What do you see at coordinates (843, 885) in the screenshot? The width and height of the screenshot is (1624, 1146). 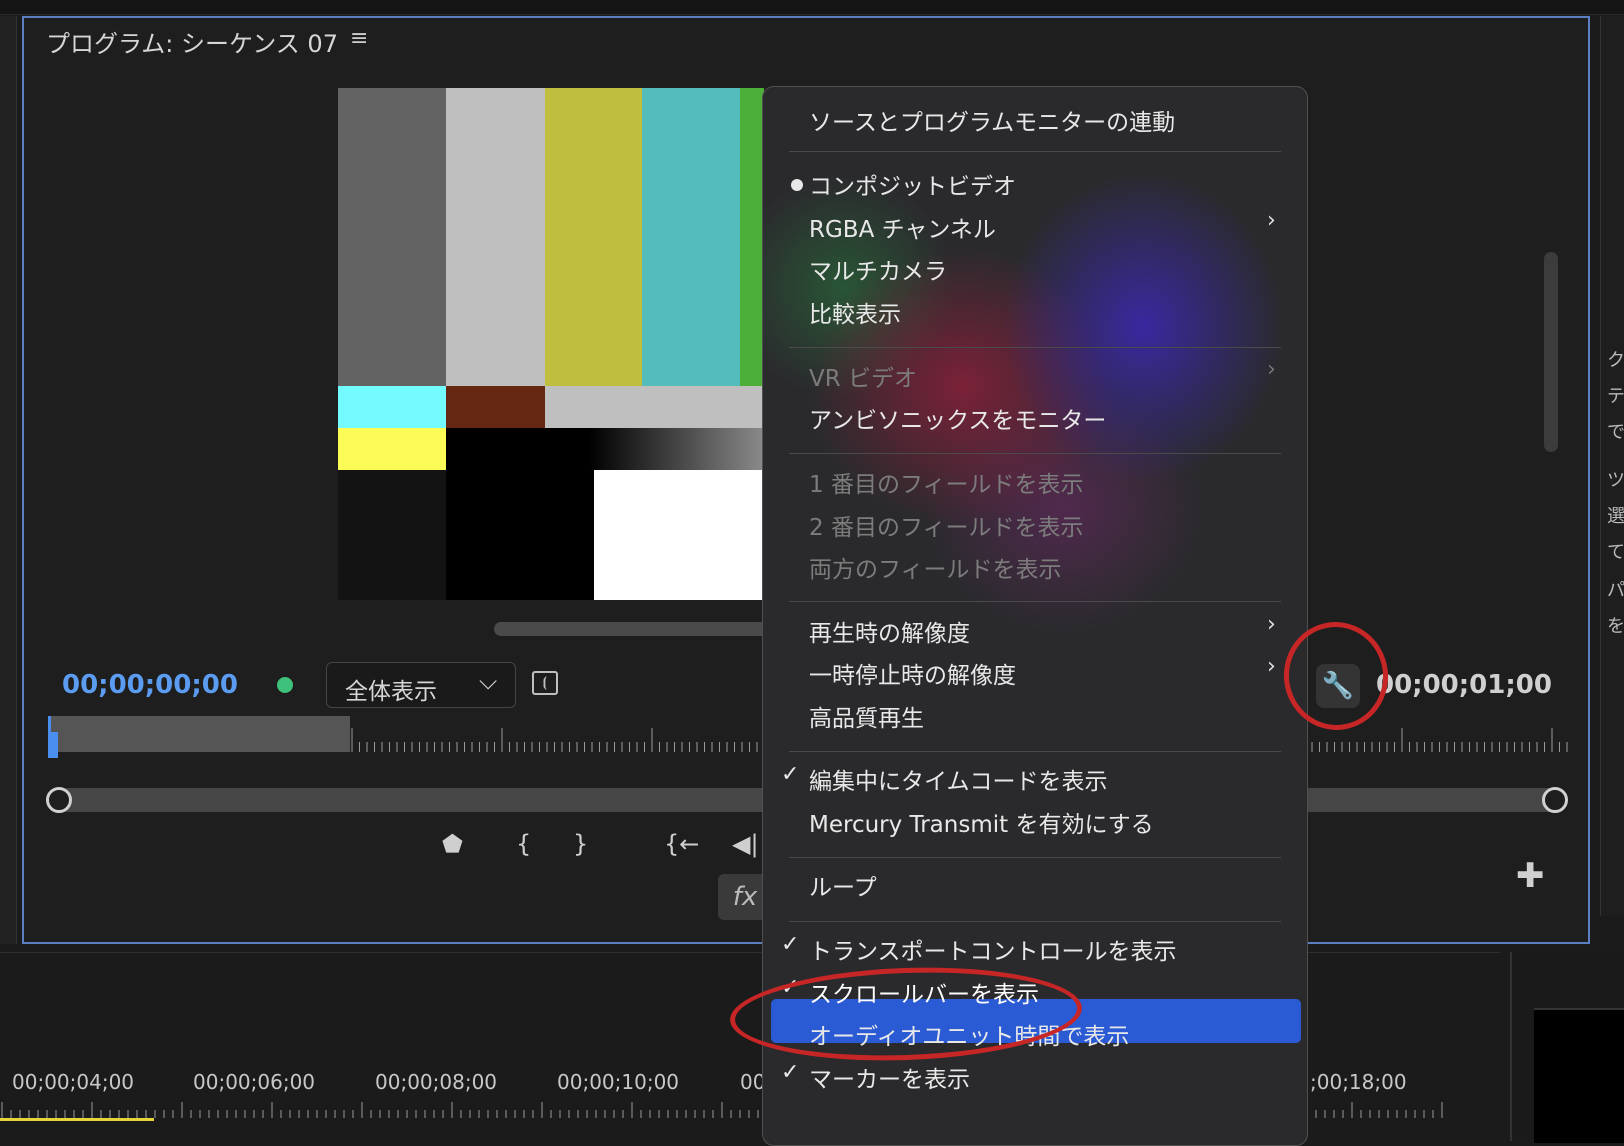 I see `menu-item-loop: ループ` at bounding box center [843, 885].